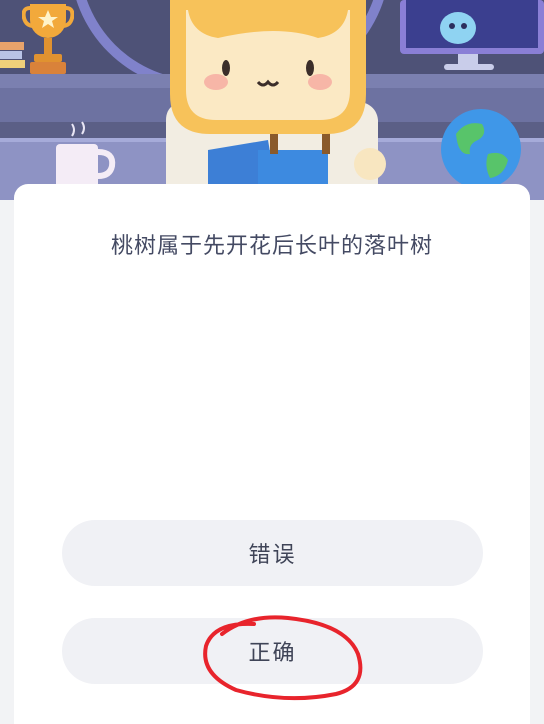 The image size is (544, 724). I want to click on monitor-icon, so click(472, 35).